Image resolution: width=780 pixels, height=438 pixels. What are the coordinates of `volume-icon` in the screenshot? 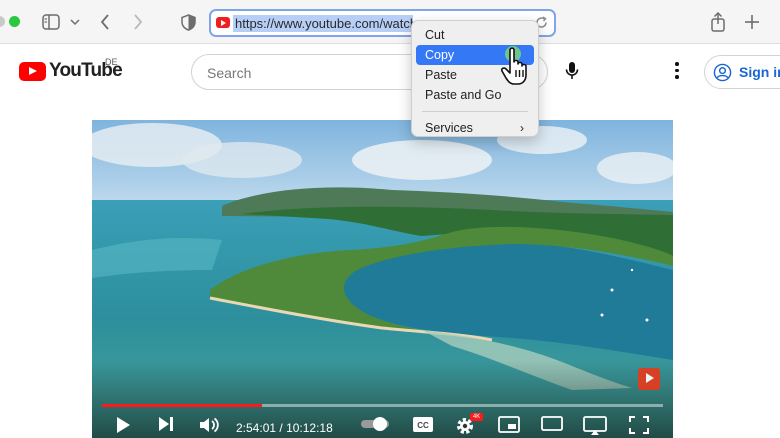 It's located at (209, 425).